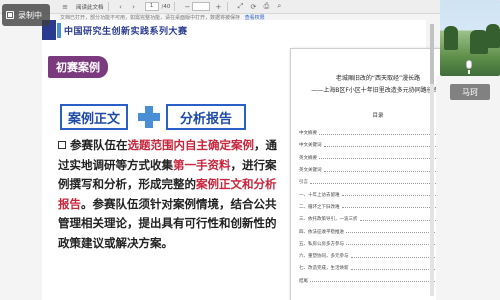 The width and height of the screenshot is (500, 300). What do you see at coordinates (308, 134) in the screenshot?
I see `toc-label: 中文摘要` at bounding box center [308, 134].